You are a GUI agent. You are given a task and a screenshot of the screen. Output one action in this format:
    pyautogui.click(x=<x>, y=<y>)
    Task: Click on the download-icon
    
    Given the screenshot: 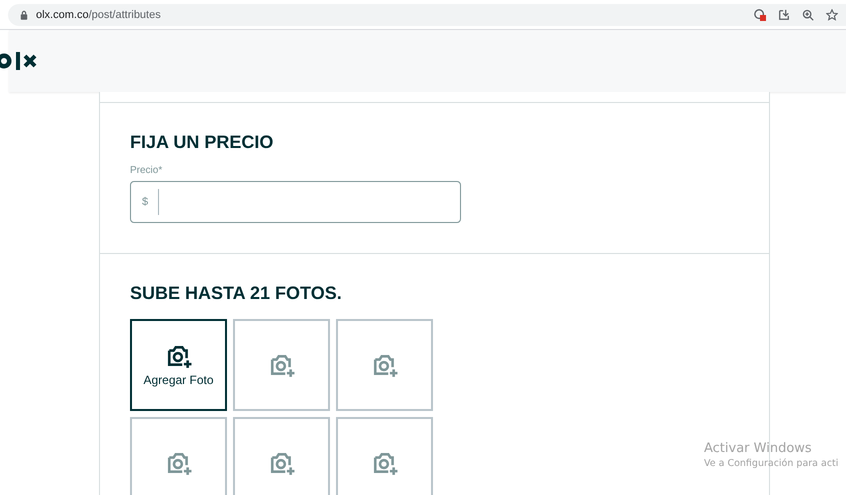 What is the action you would take?
    pyautogui.click(x=784, y=14)
    